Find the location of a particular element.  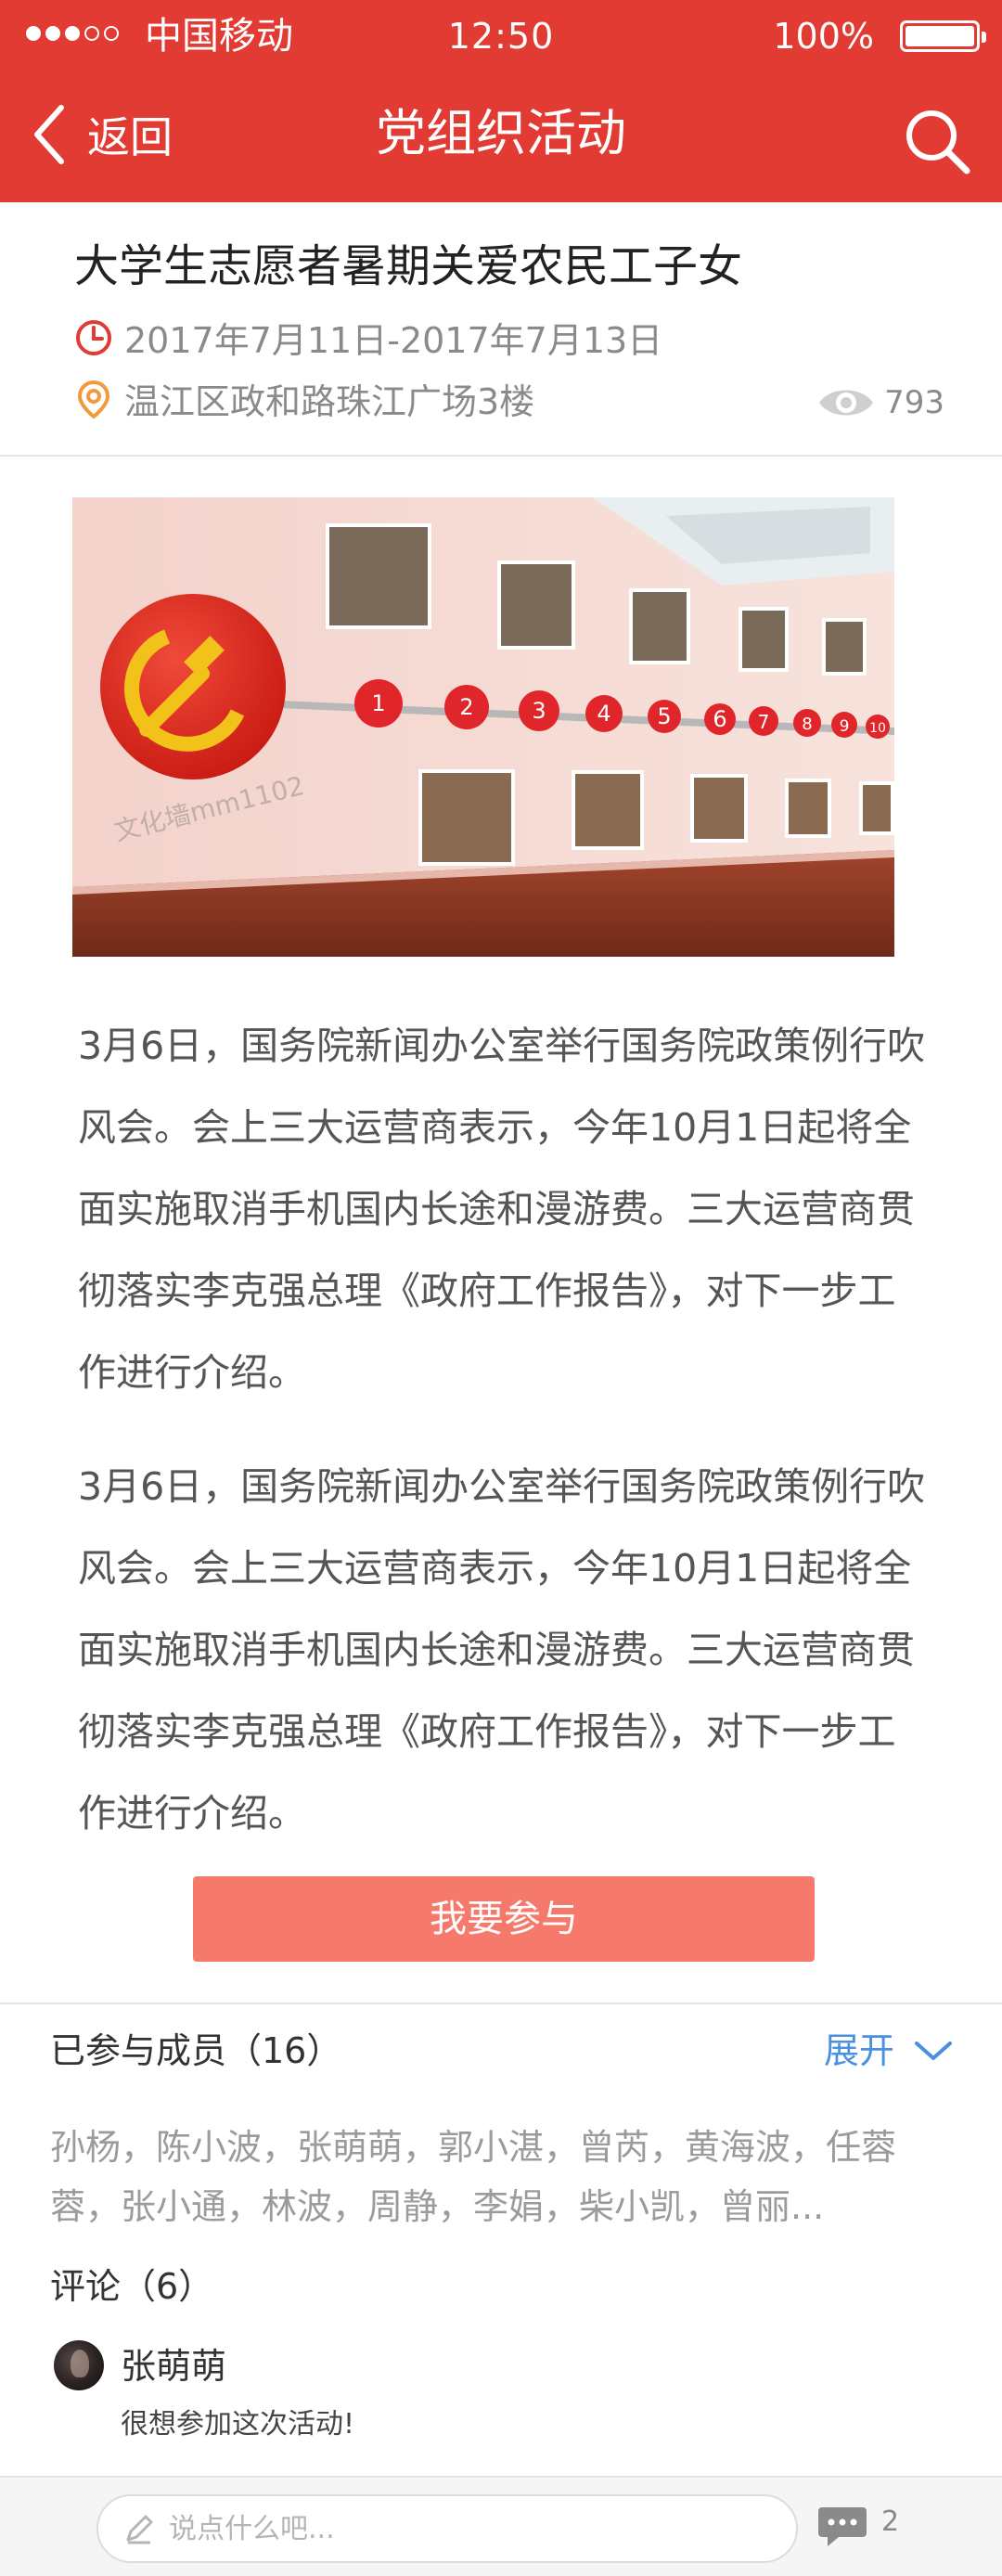

comment-input-wrapper is located at coordinates (447, 2528).